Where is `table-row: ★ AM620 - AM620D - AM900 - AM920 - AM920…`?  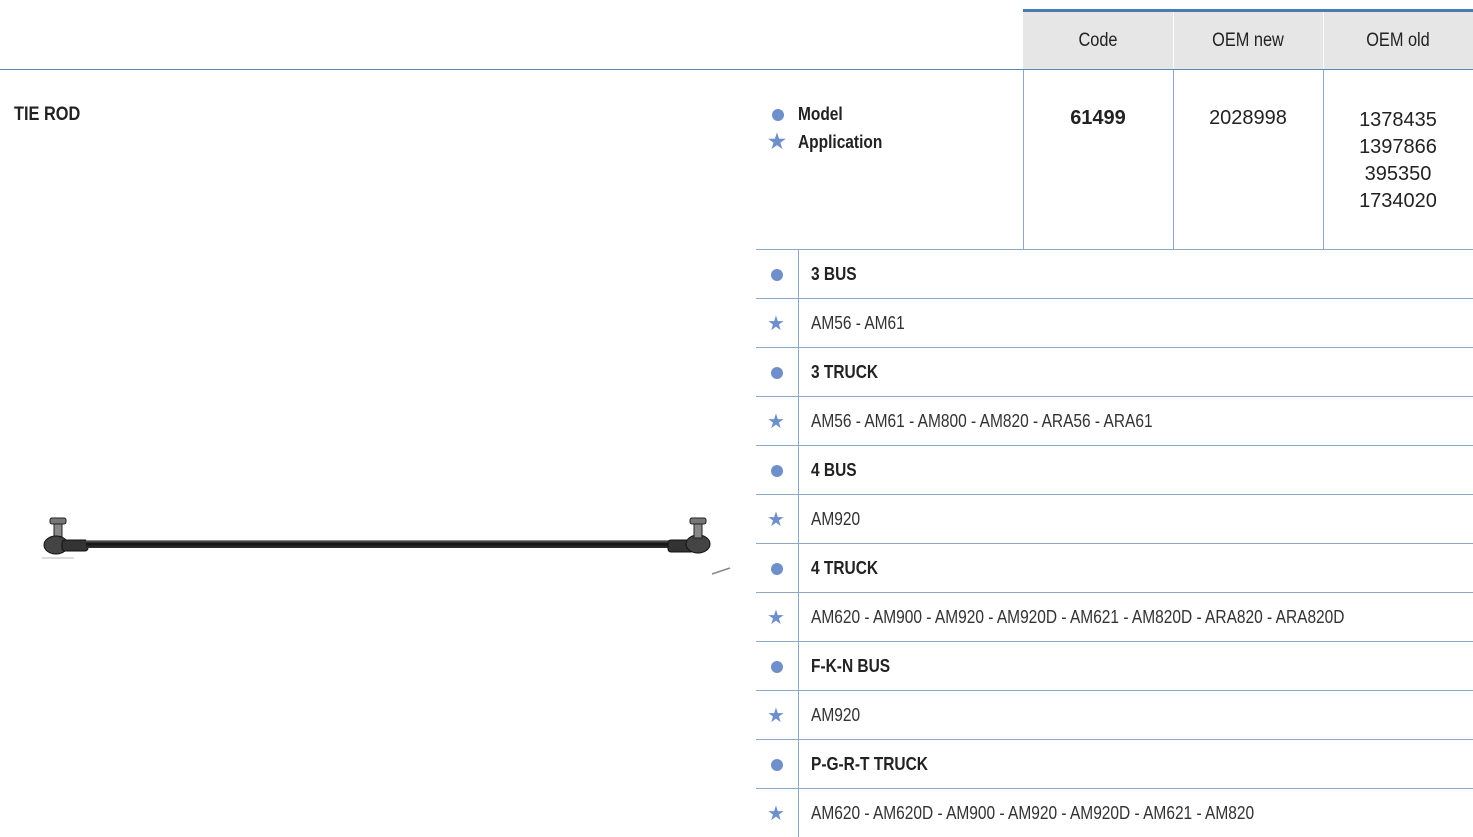 table-row: ★ AM620 - AM620D - AM900 - AM920 - AM920… is located at coordinates (1114, 812).